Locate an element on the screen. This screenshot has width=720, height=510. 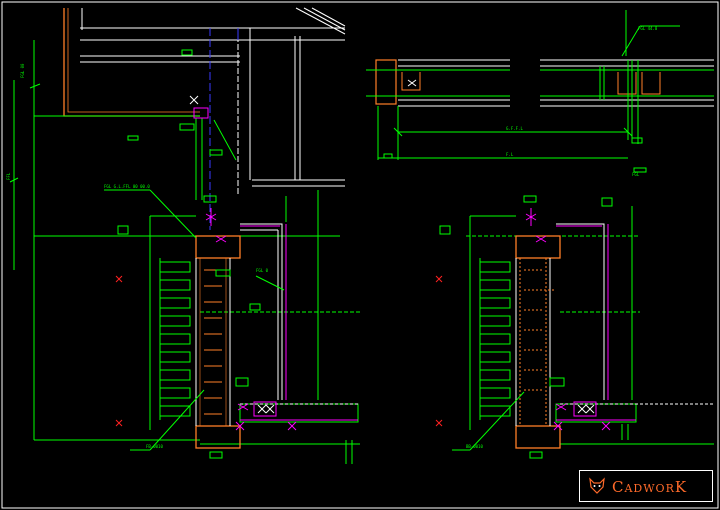
cadwork-logo: CadworK is located at coordinates (646, 486).